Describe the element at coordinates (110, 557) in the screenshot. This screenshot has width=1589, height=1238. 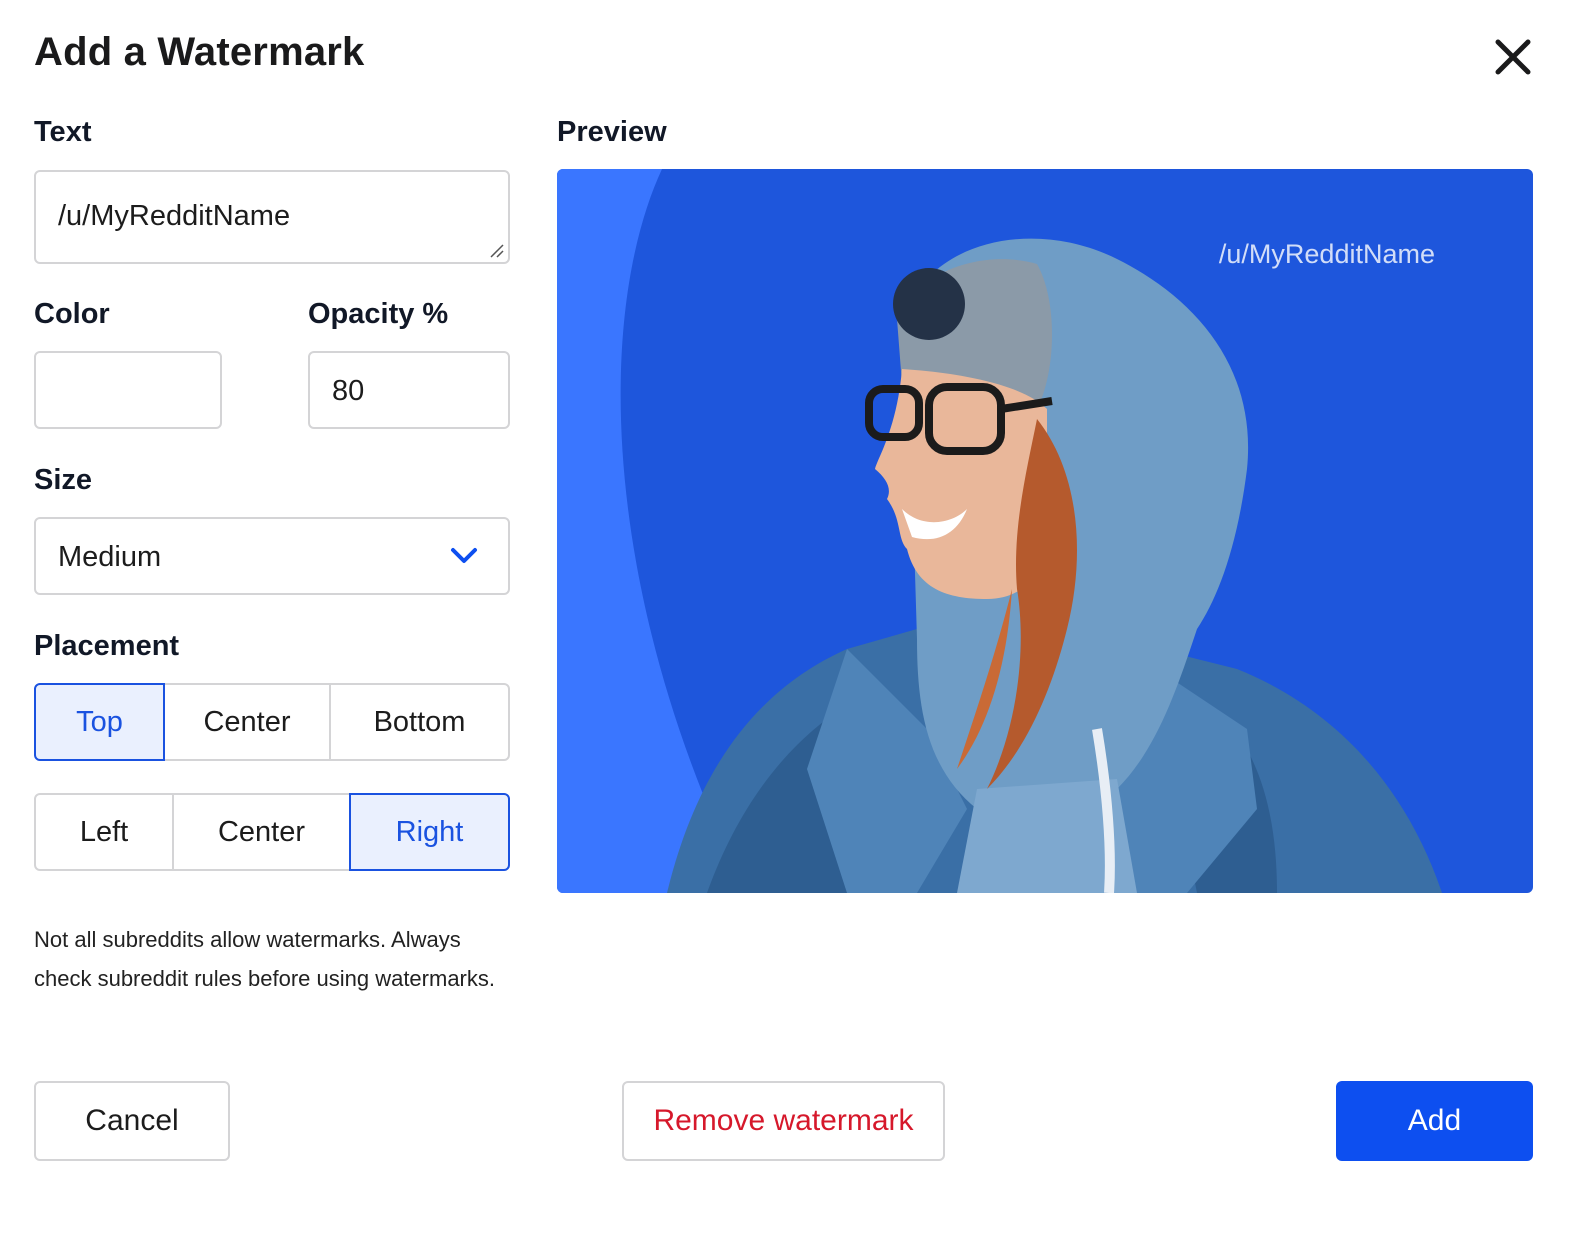
I see `size-selected-value: Medium` at that location.